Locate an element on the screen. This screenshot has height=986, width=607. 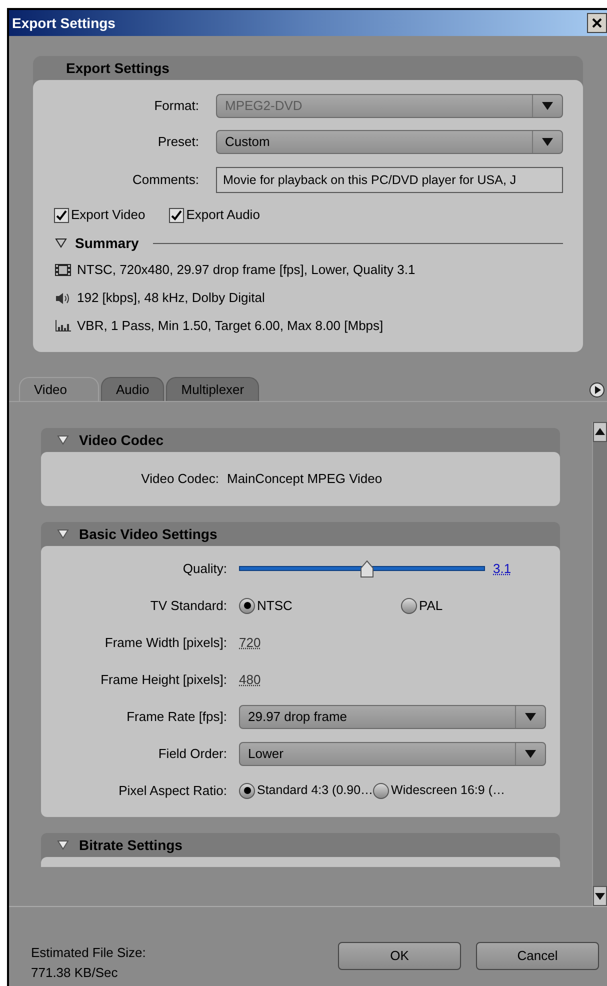
checkbox-label: Export Video is located at coordinates (108, 215).